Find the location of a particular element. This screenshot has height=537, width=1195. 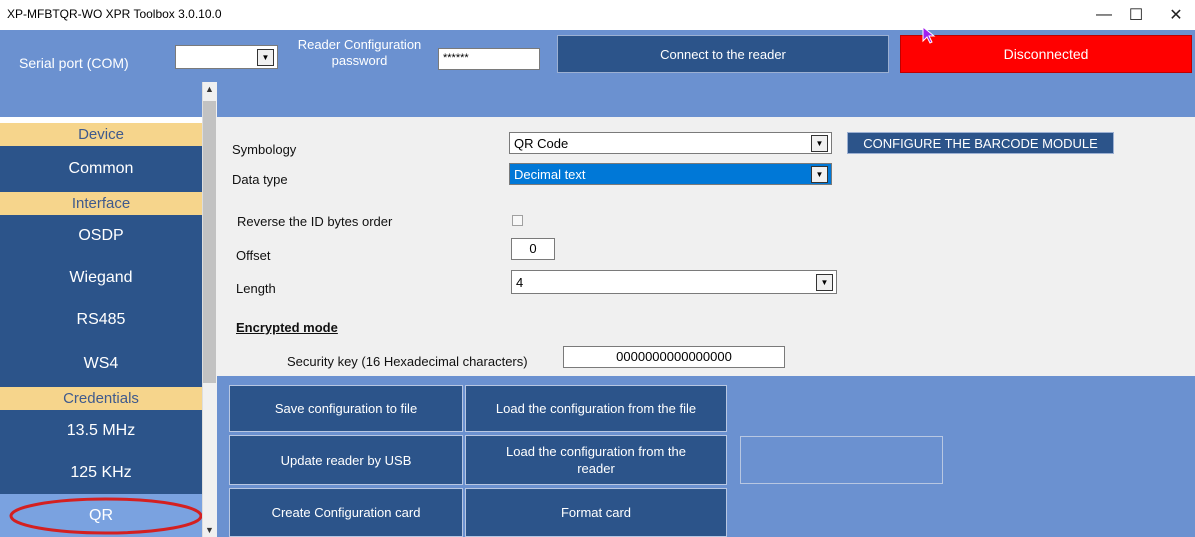

window-title: XP-MFBTQR-WO XPR Toolbox 3.0.10.0 is located at coordinates (114, 14).